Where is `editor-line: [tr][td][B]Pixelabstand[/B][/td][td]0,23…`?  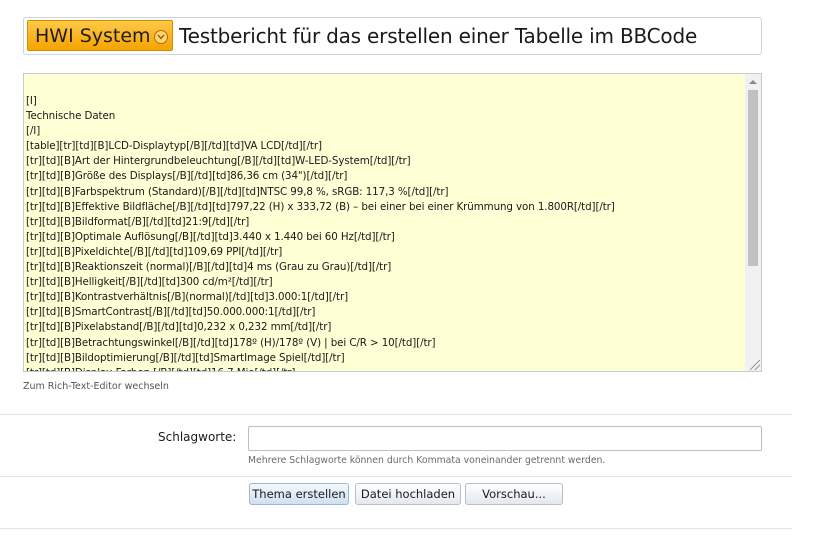 editor-line: [tr][td][B]Pixelabstand[/B][/td][td]0,23… is located at coordinates (179, 327).